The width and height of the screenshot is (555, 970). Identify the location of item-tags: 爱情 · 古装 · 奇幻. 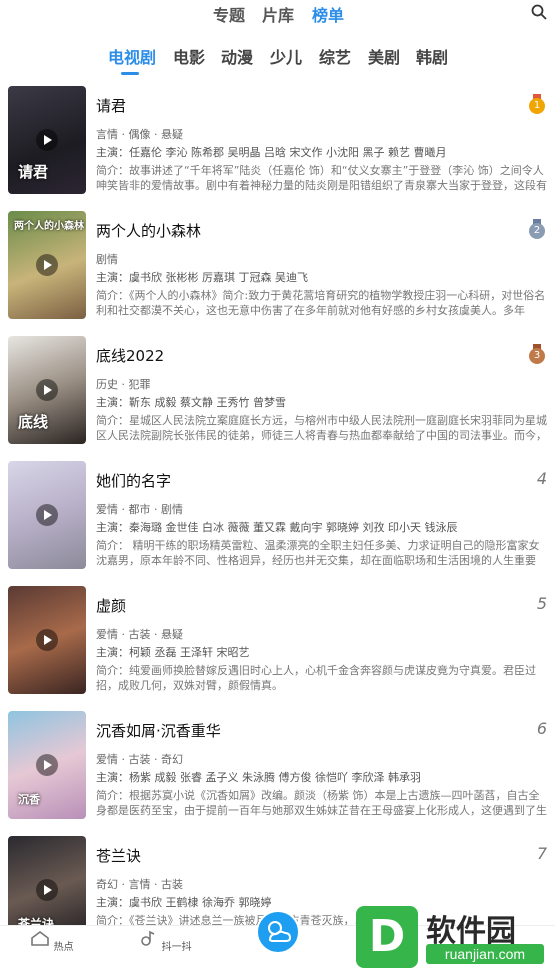
(139, 759).